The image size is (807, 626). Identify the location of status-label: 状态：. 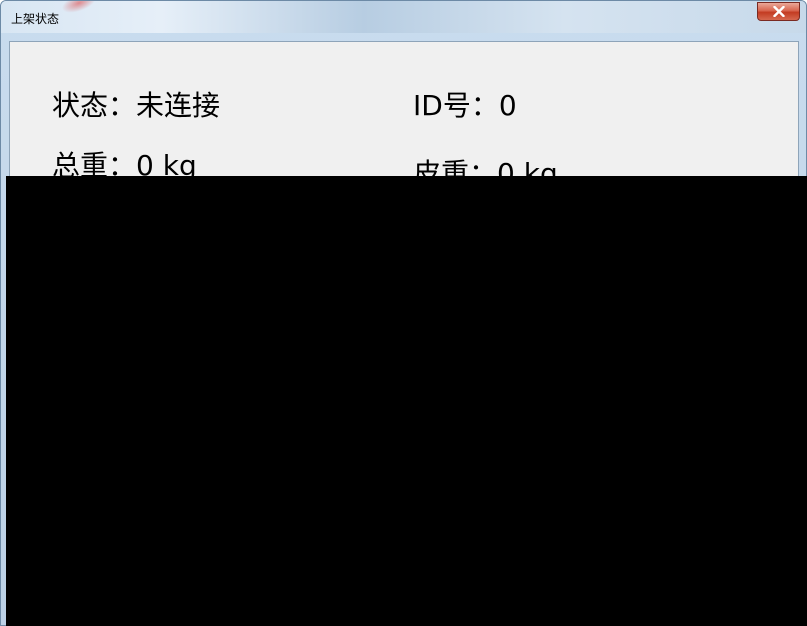
(94, 105).